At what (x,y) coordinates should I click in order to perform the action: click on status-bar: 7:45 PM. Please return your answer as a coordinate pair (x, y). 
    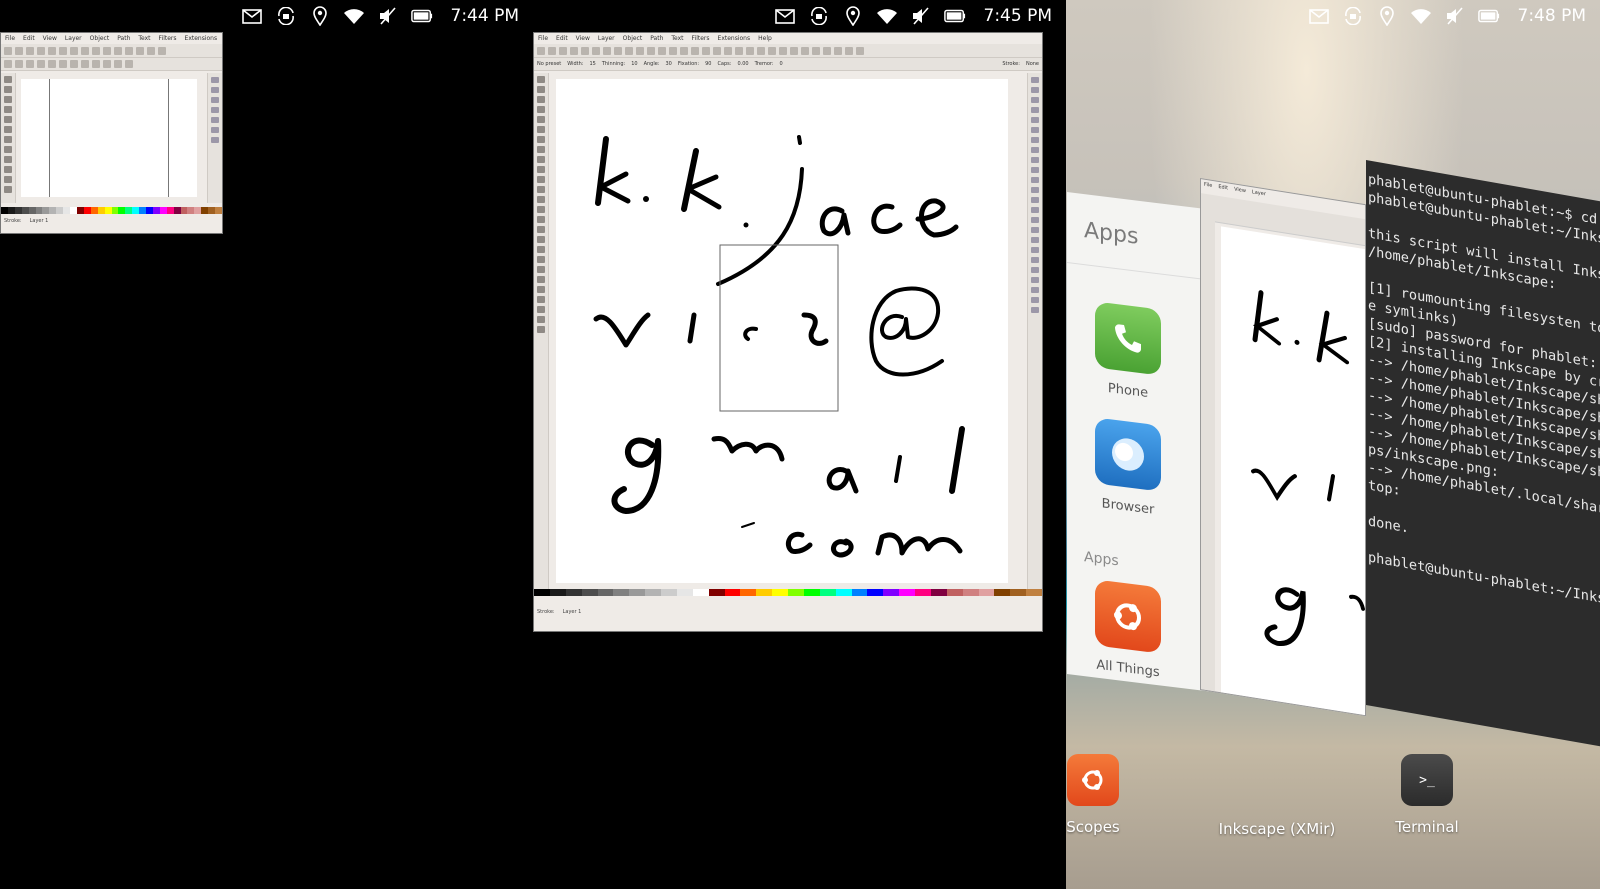
    Looking at the image, I should click on (799, 16).